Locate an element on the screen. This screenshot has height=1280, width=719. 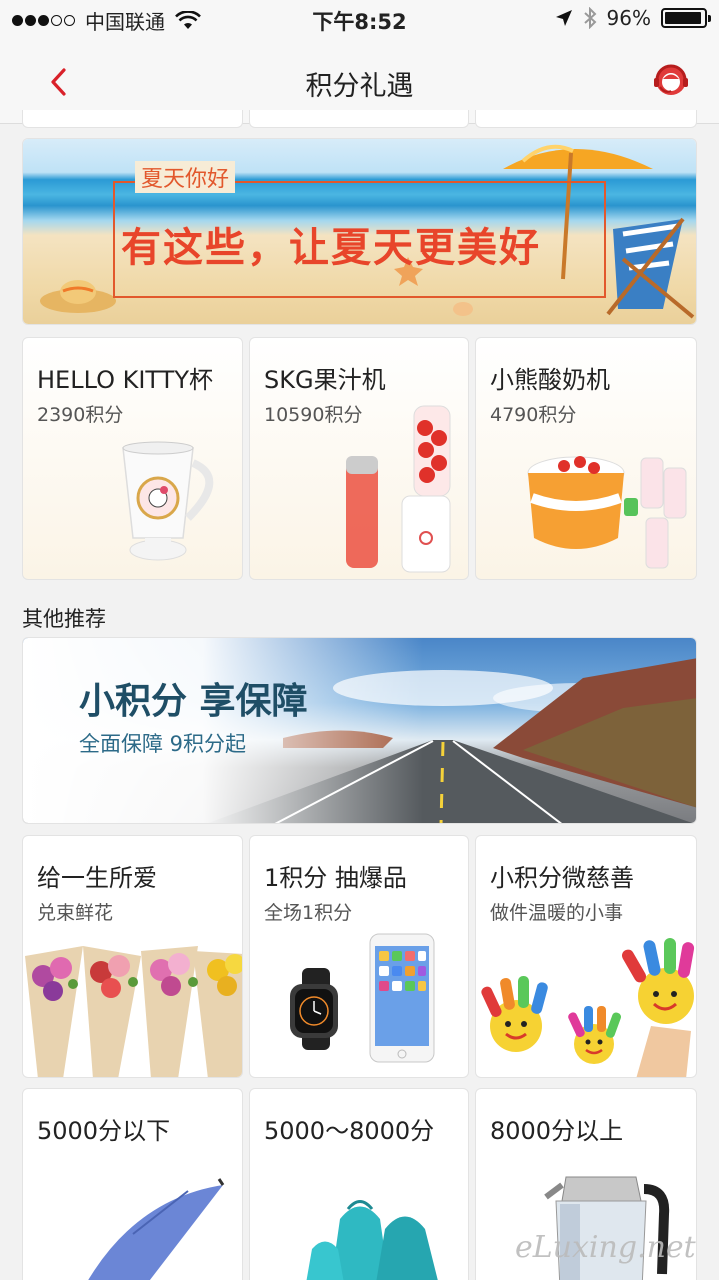
battery-icon is located at coordinates (686, 18).